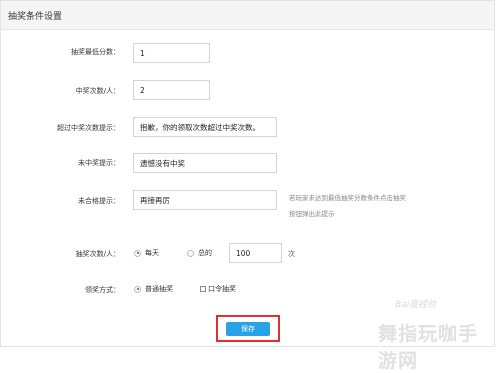 This screenshot has height=373, width=496. Describe the element at coordinates (190, 253) in the screenshot. I see `radio-total-dot` at that location.